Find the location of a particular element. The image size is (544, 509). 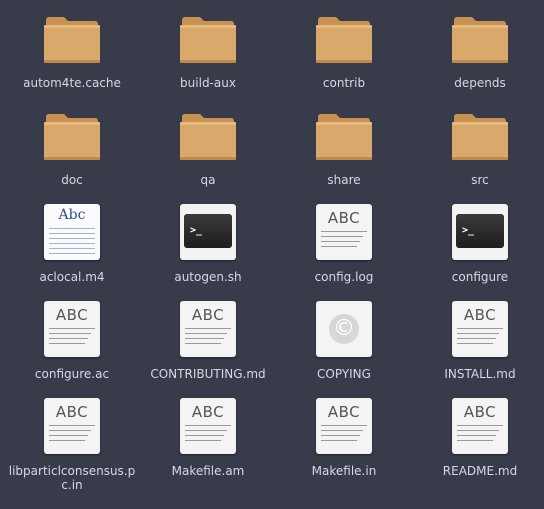

file-label: configure is located at coordinates (480, 277).